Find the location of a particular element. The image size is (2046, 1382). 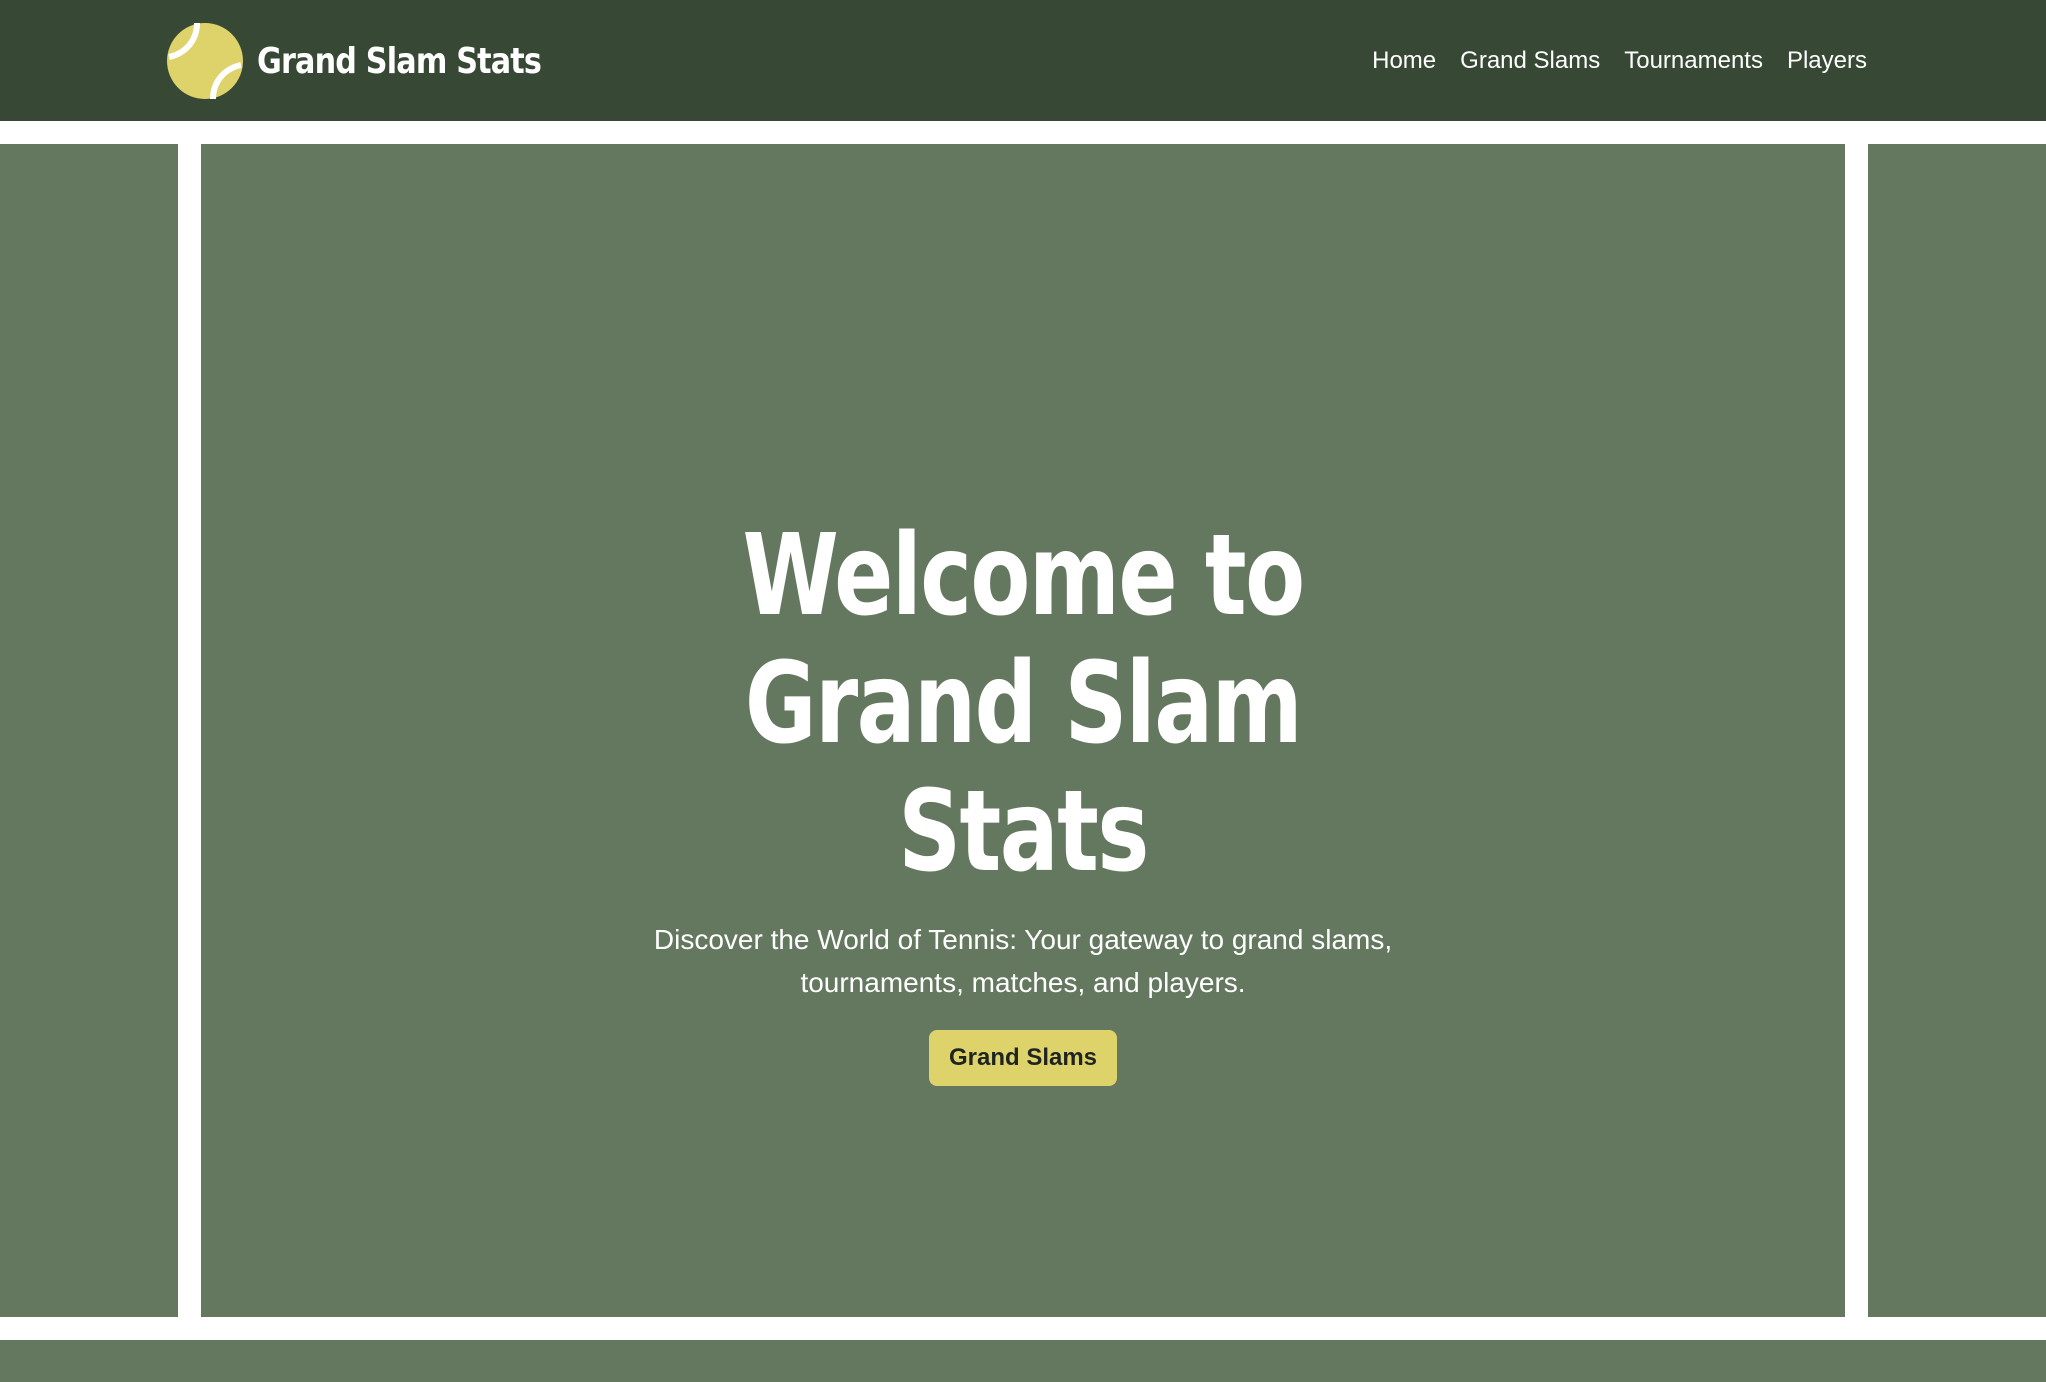

nav-players: Players is located at coordinates (1827, 61).